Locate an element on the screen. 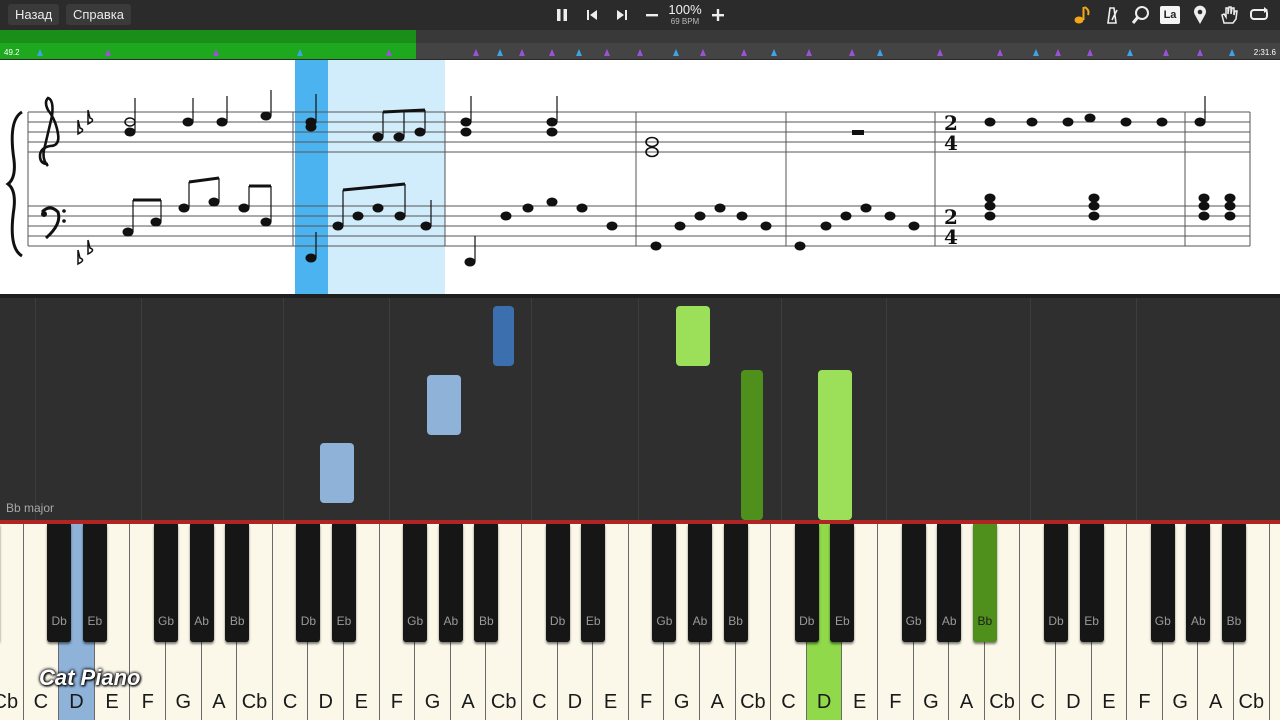 The height and width of the screenshot is (720, 1280). help-button: Справка is located at coordinates (98, 14).